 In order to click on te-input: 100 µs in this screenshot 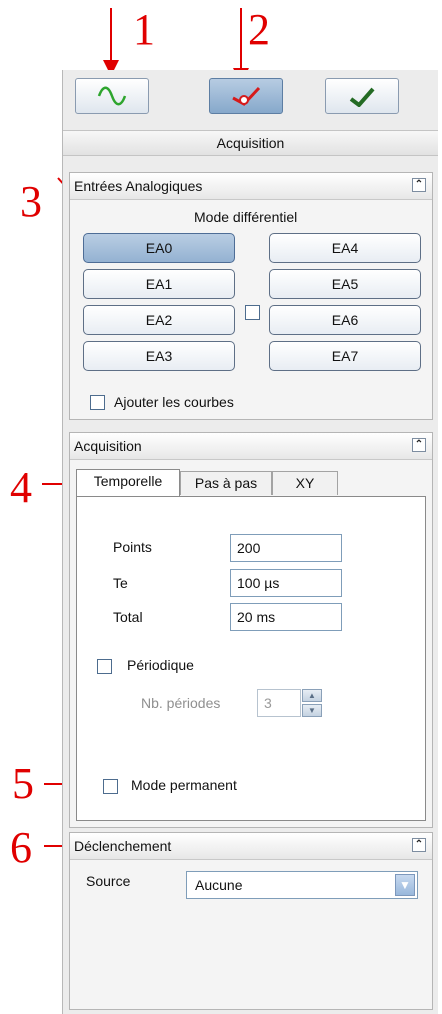, I will do `click(286, 583)`.